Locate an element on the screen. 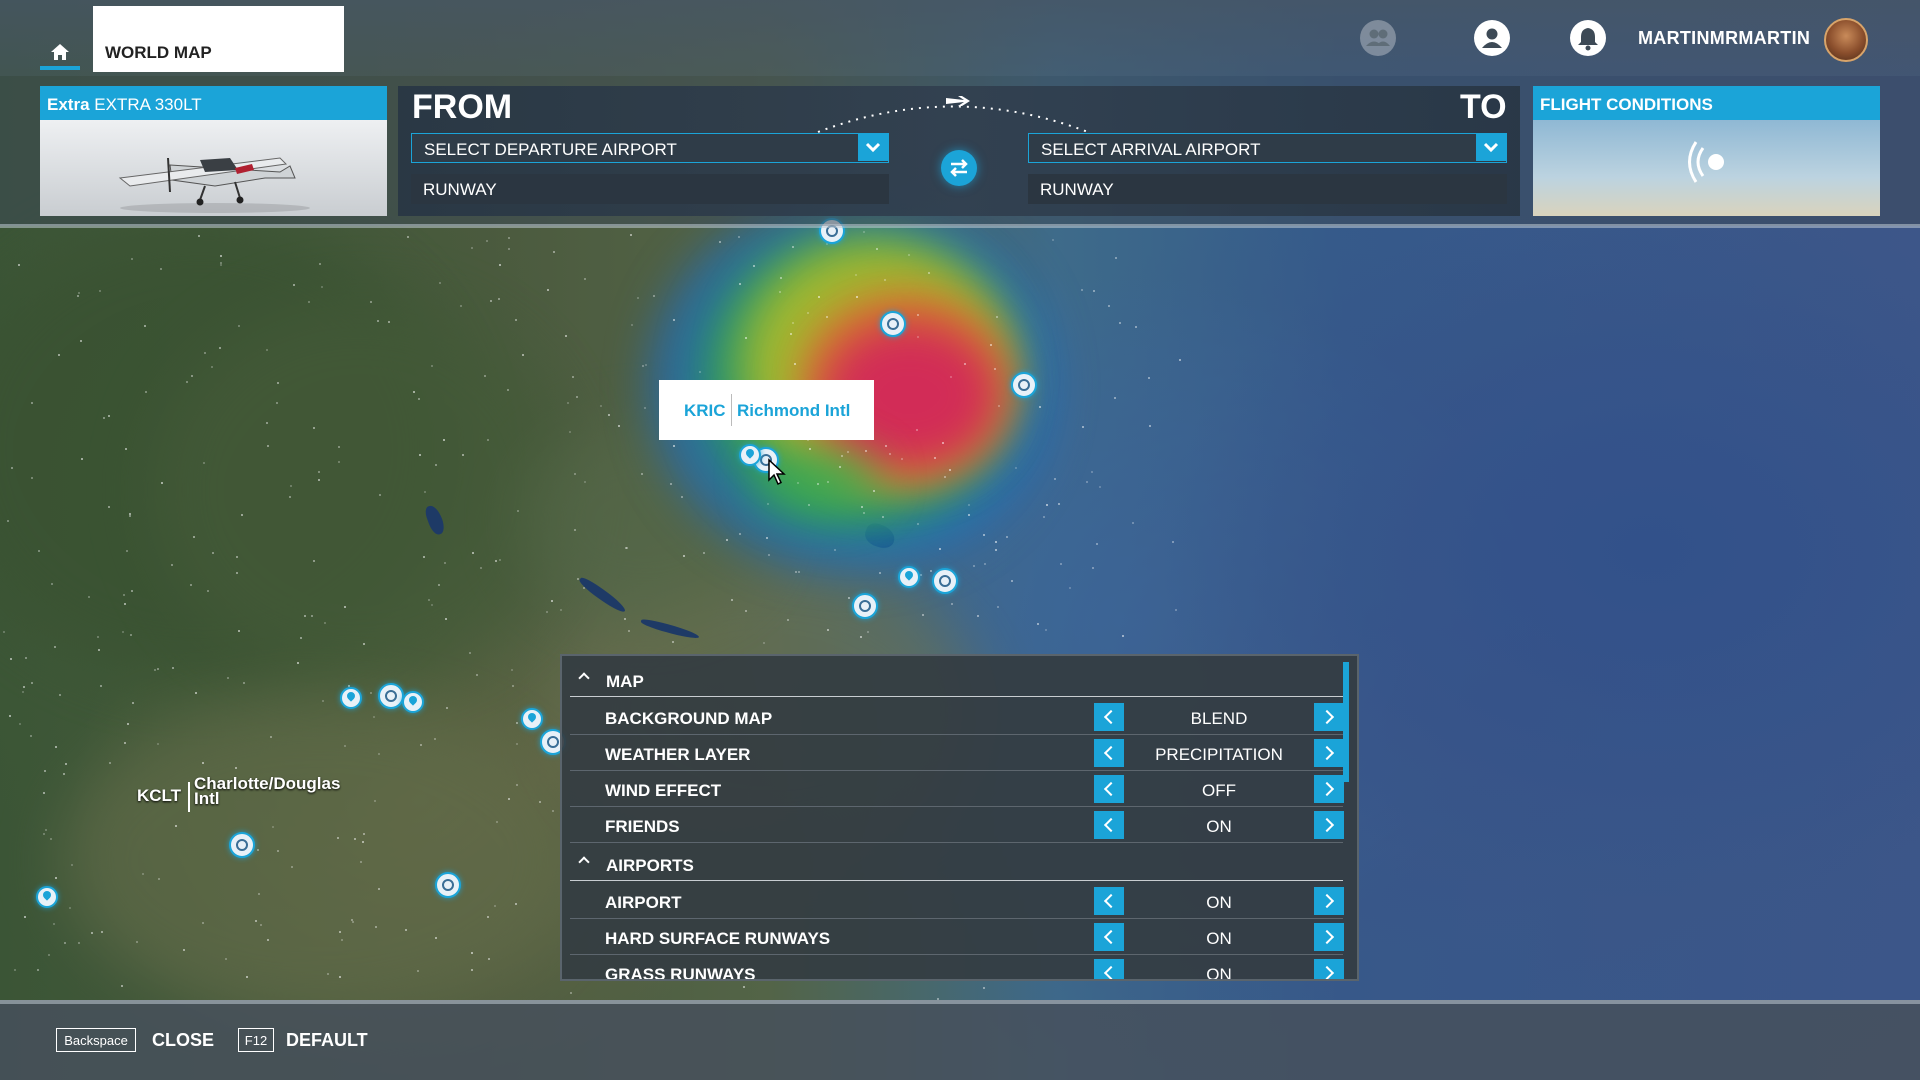  profile-button is located at coordinates (1492, 38).